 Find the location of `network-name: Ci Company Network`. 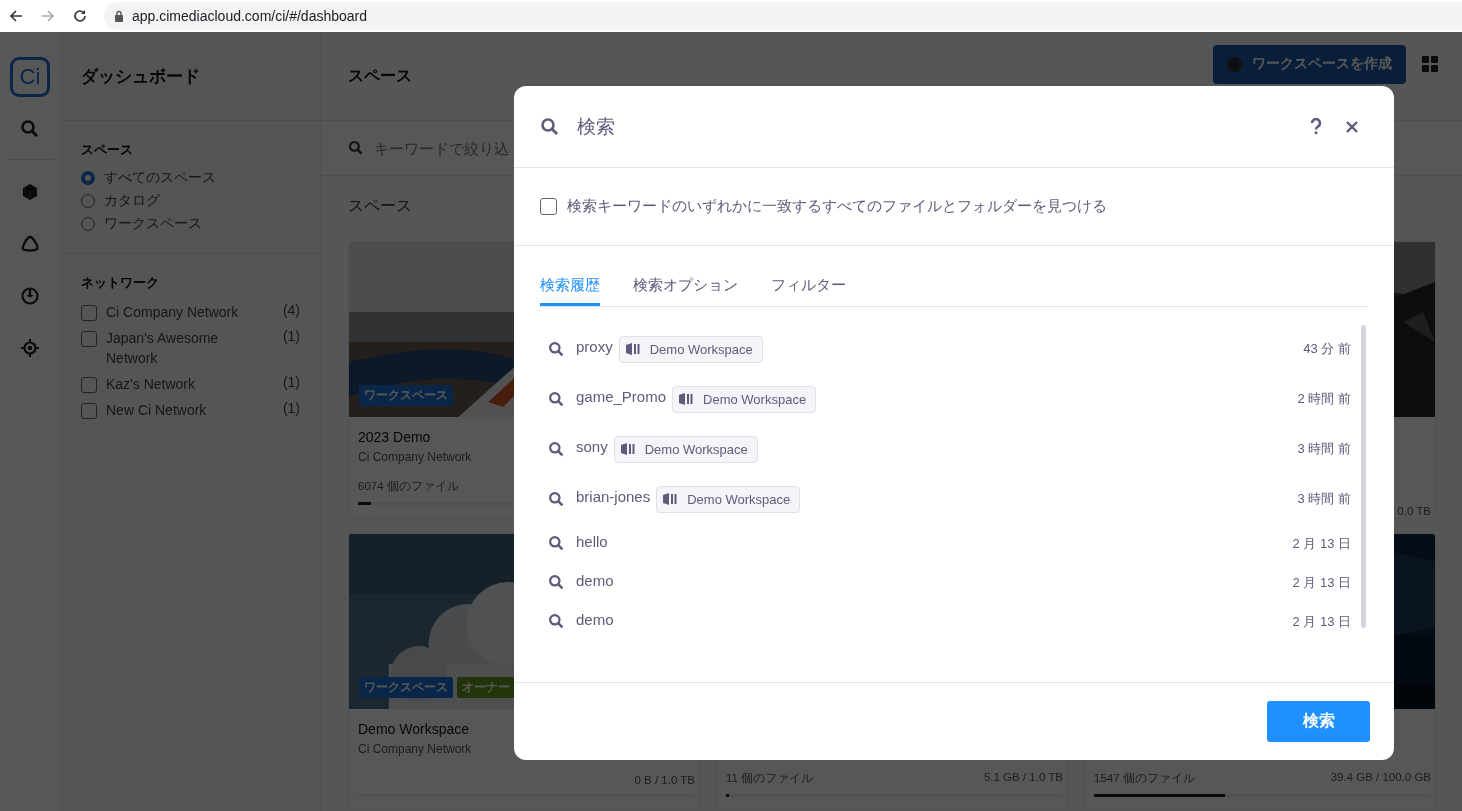

network-name: Ci Company Network is located at coordinates (415, 749).